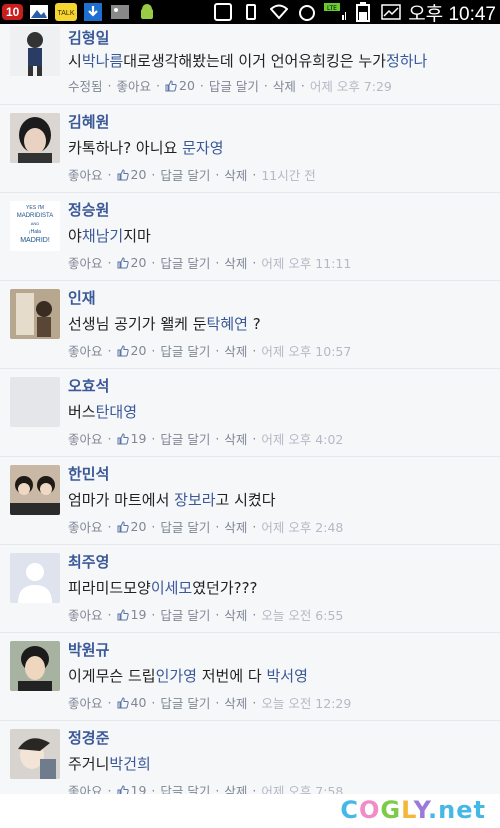  Describe the element at coordinates (88, 121) in the screenshot. I see `commenter-name: 김혜원` at that location.